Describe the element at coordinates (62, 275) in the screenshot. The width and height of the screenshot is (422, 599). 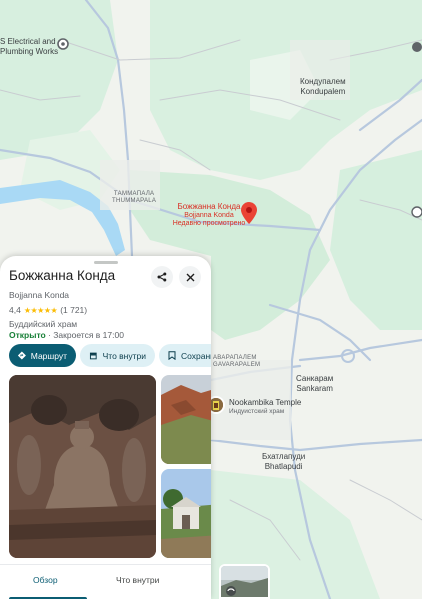
I see `place-title: Божжанна Конда` at that location.